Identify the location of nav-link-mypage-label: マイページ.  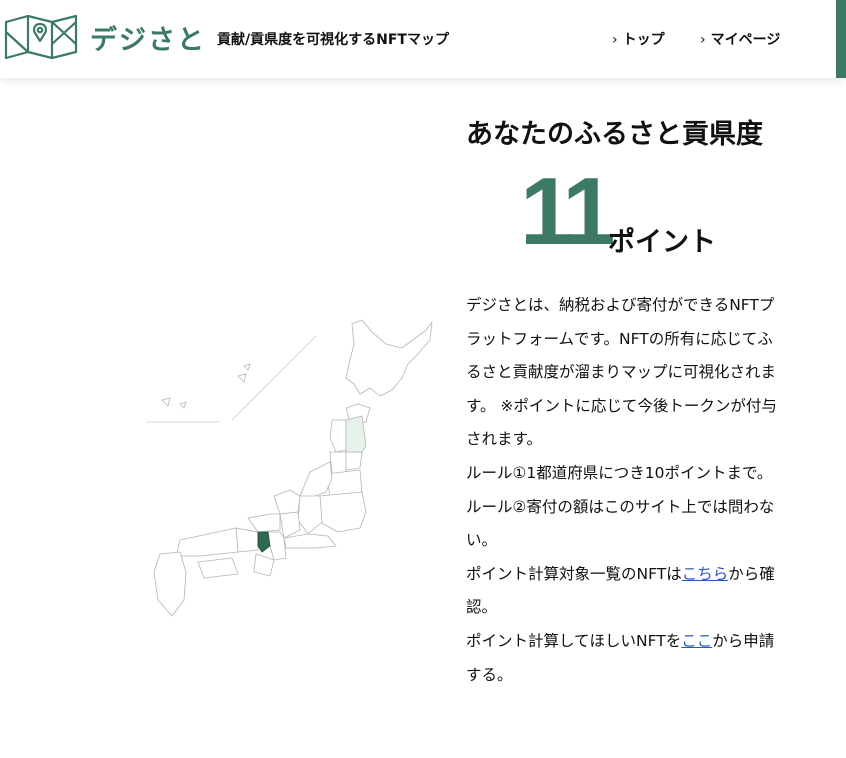
(745, 40).